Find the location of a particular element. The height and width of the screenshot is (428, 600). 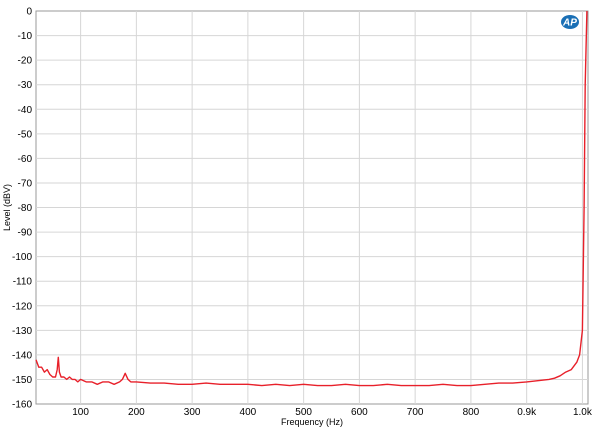

y-tick-label: -120 is located at coordinates (22, 306).